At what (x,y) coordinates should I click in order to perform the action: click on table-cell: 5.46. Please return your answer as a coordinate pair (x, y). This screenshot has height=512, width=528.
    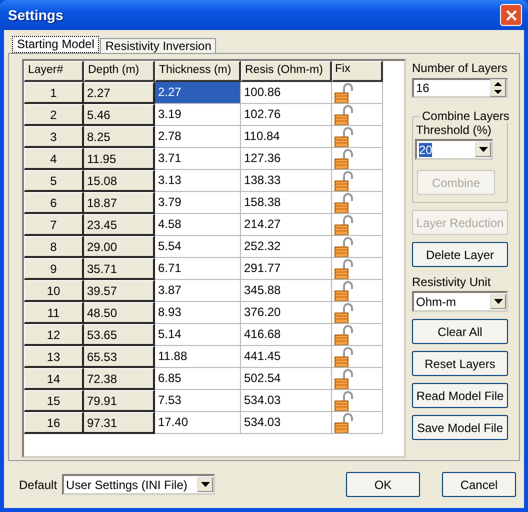
    Looking at the image, I should click on (119, 115).